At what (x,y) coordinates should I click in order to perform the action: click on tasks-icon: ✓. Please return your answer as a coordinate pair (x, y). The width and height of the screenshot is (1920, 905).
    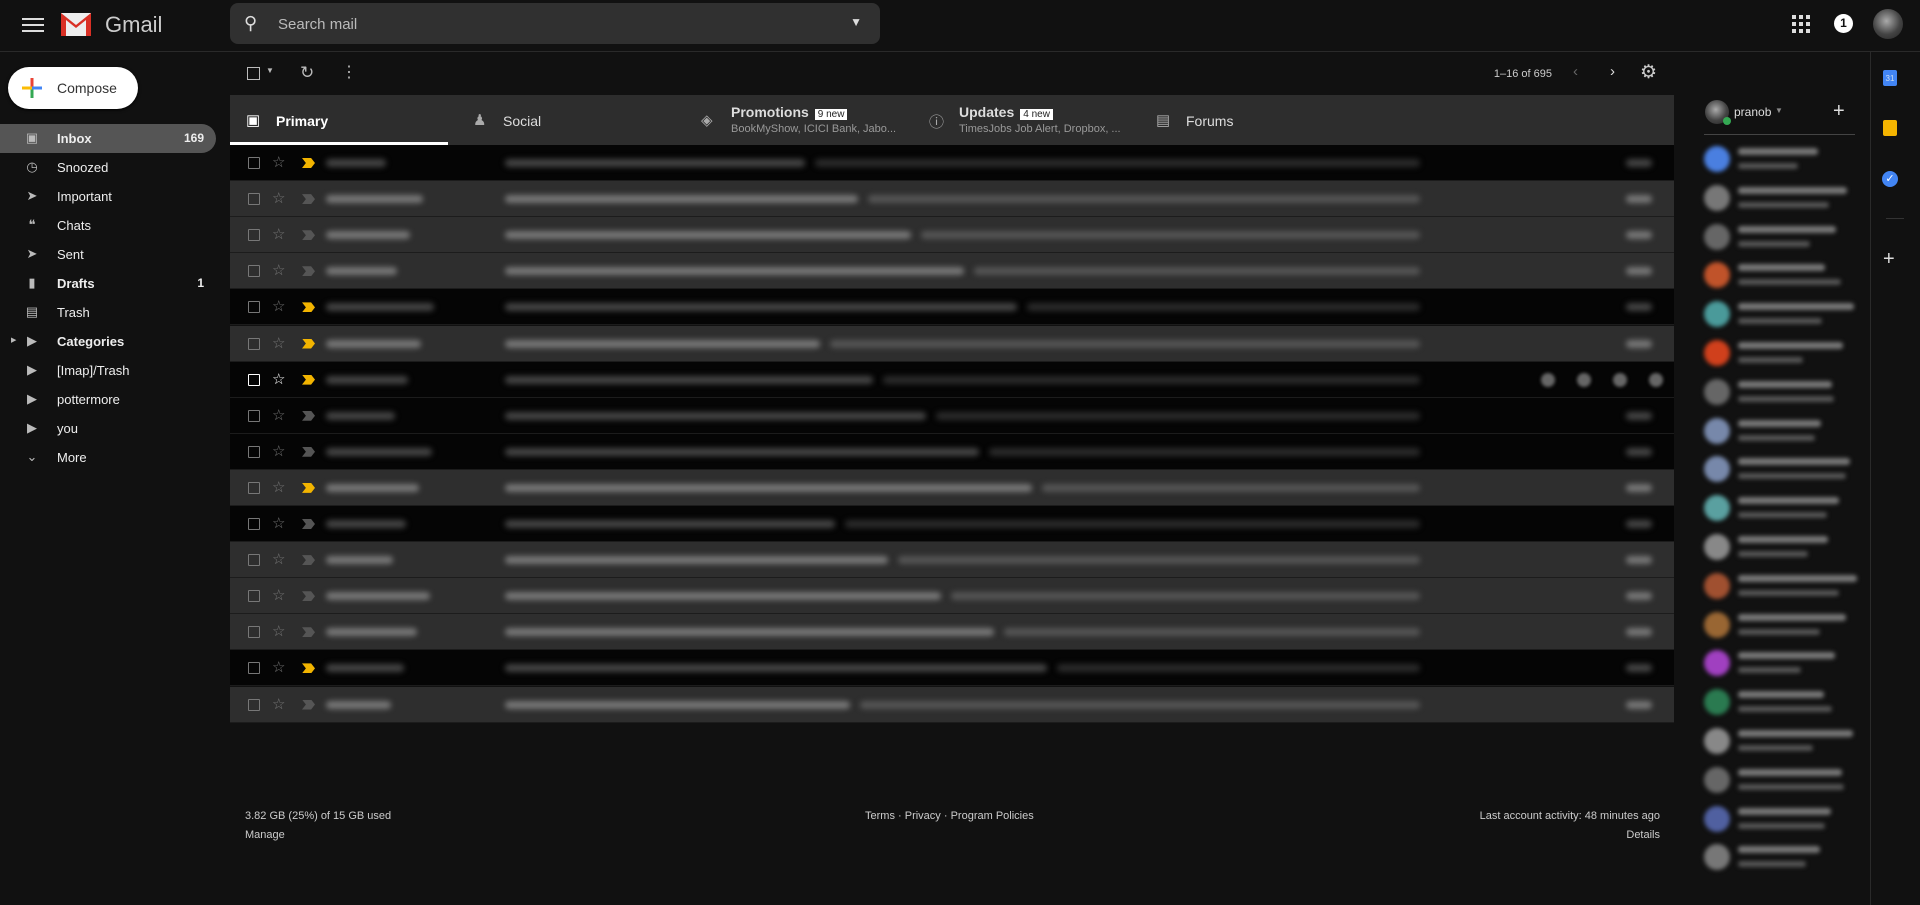
    Looking at the image, I should click on (1890, 179).